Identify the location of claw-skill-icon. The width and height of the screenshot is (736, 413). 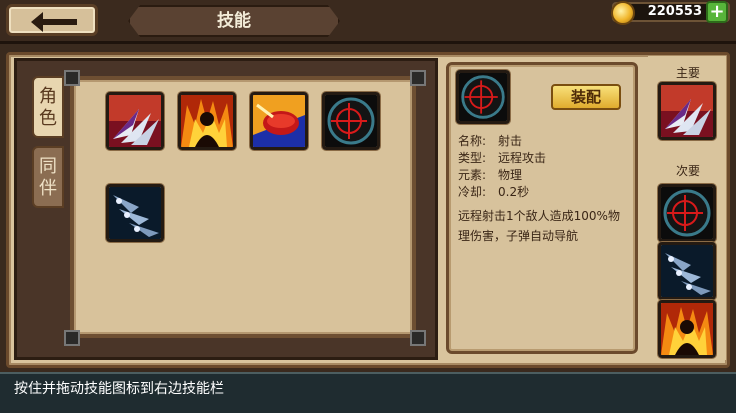
(135, 121).